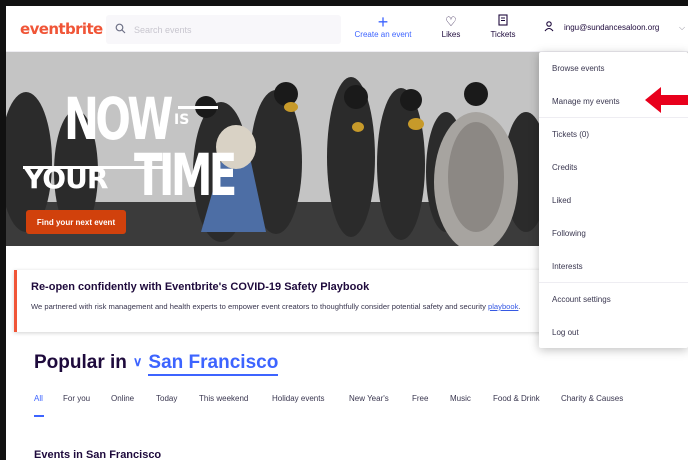  I want to click on tab-today: Today, so click(166, 398).